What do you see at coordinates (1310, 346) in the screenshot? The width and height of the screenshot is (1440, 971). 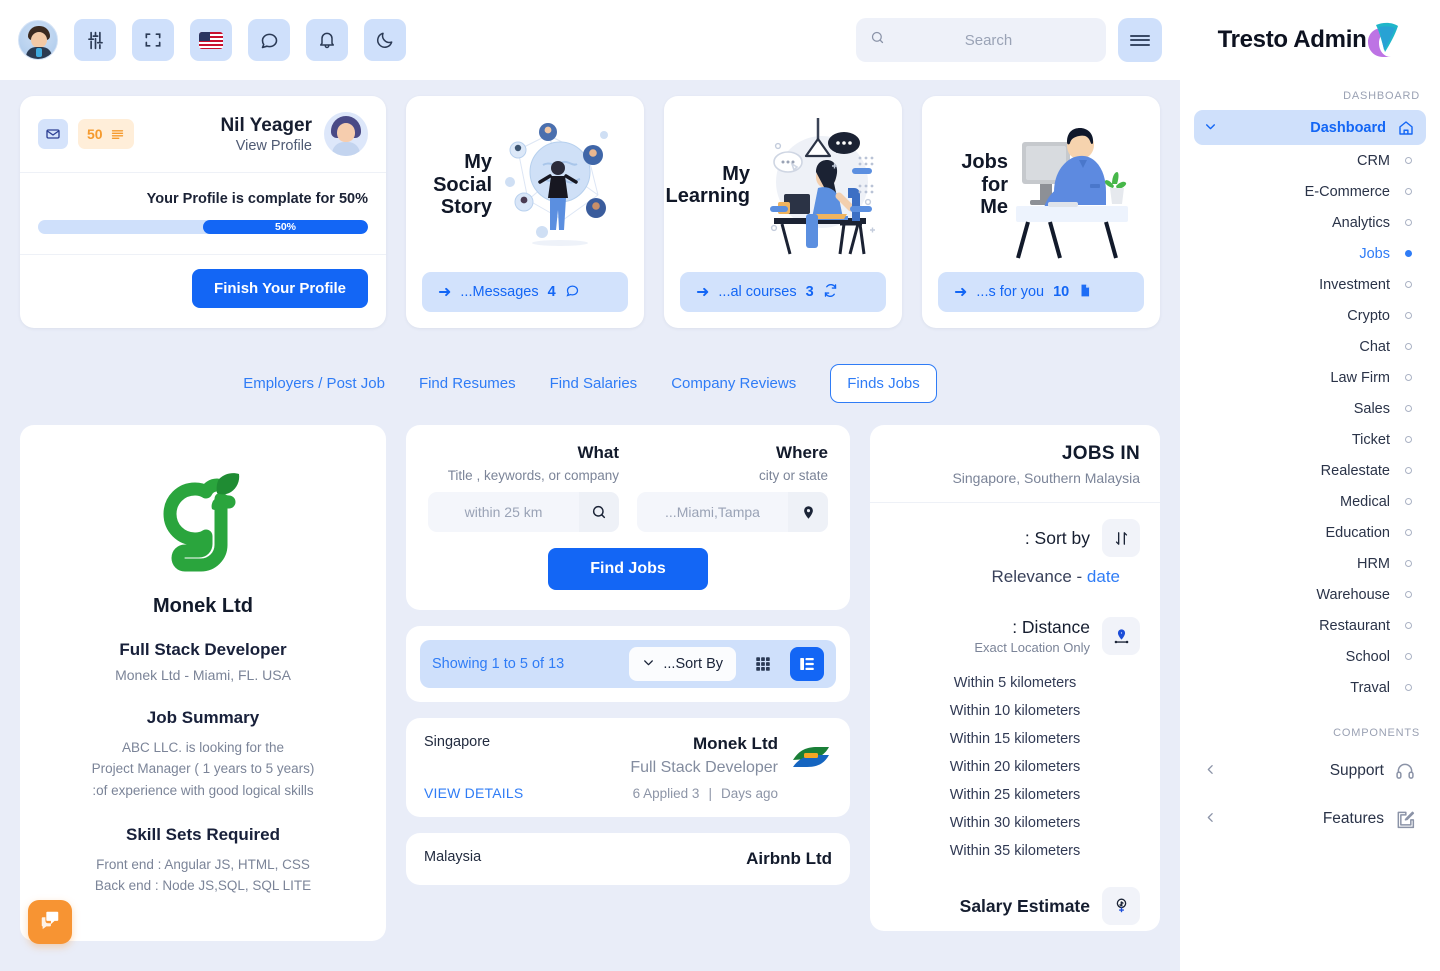 I see `sidebar-item-chat: Chat` at bounding box center [1310, 346].